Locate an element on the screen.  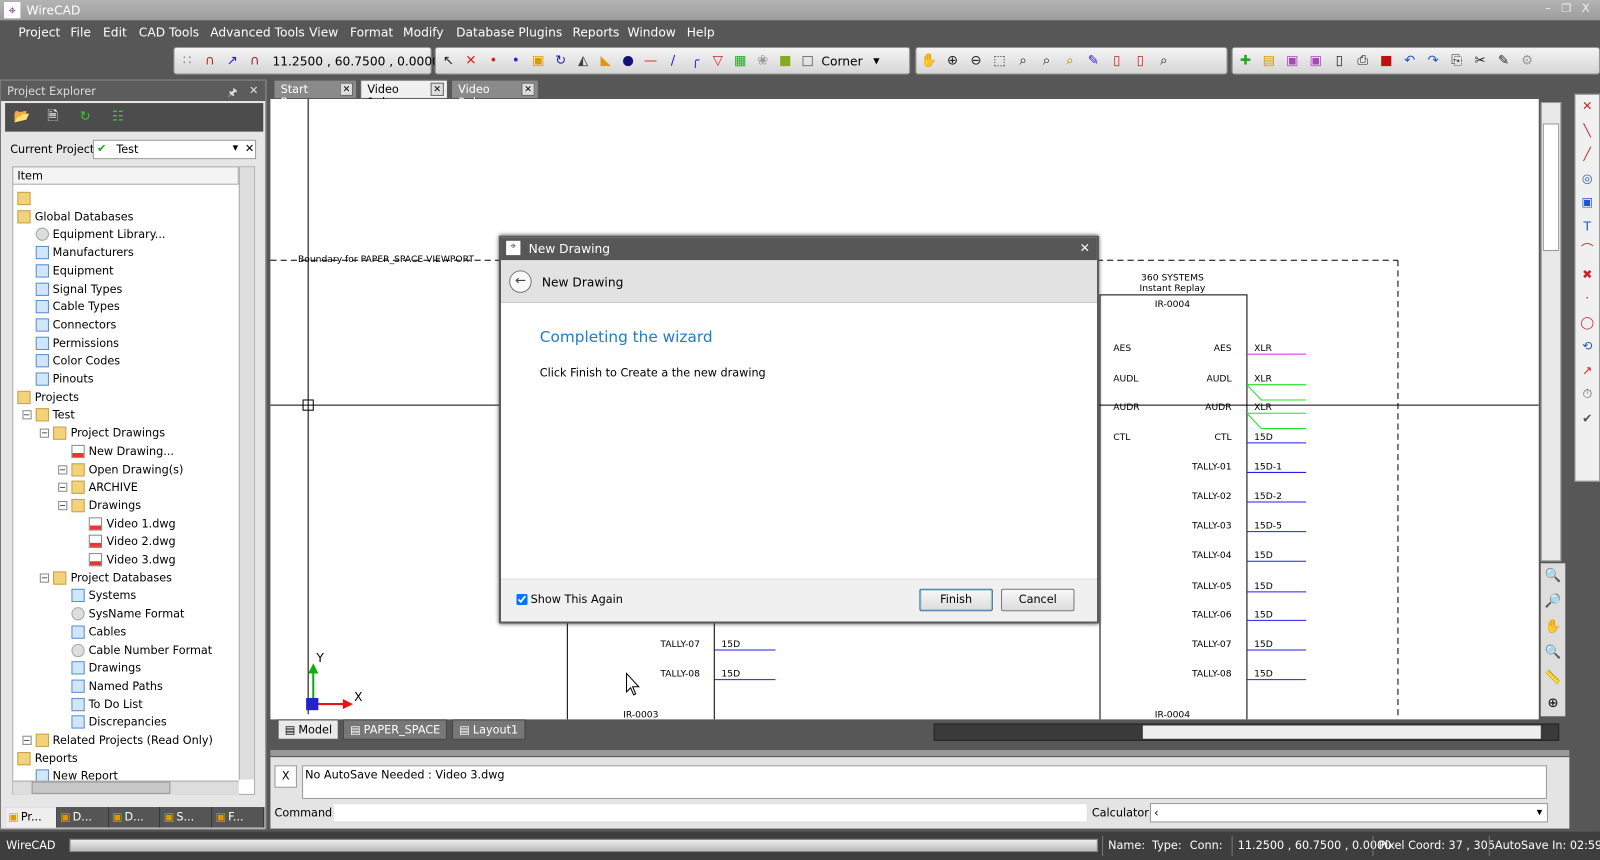
chevron-down-icon: ▼ is located at coordinates (236, 148).